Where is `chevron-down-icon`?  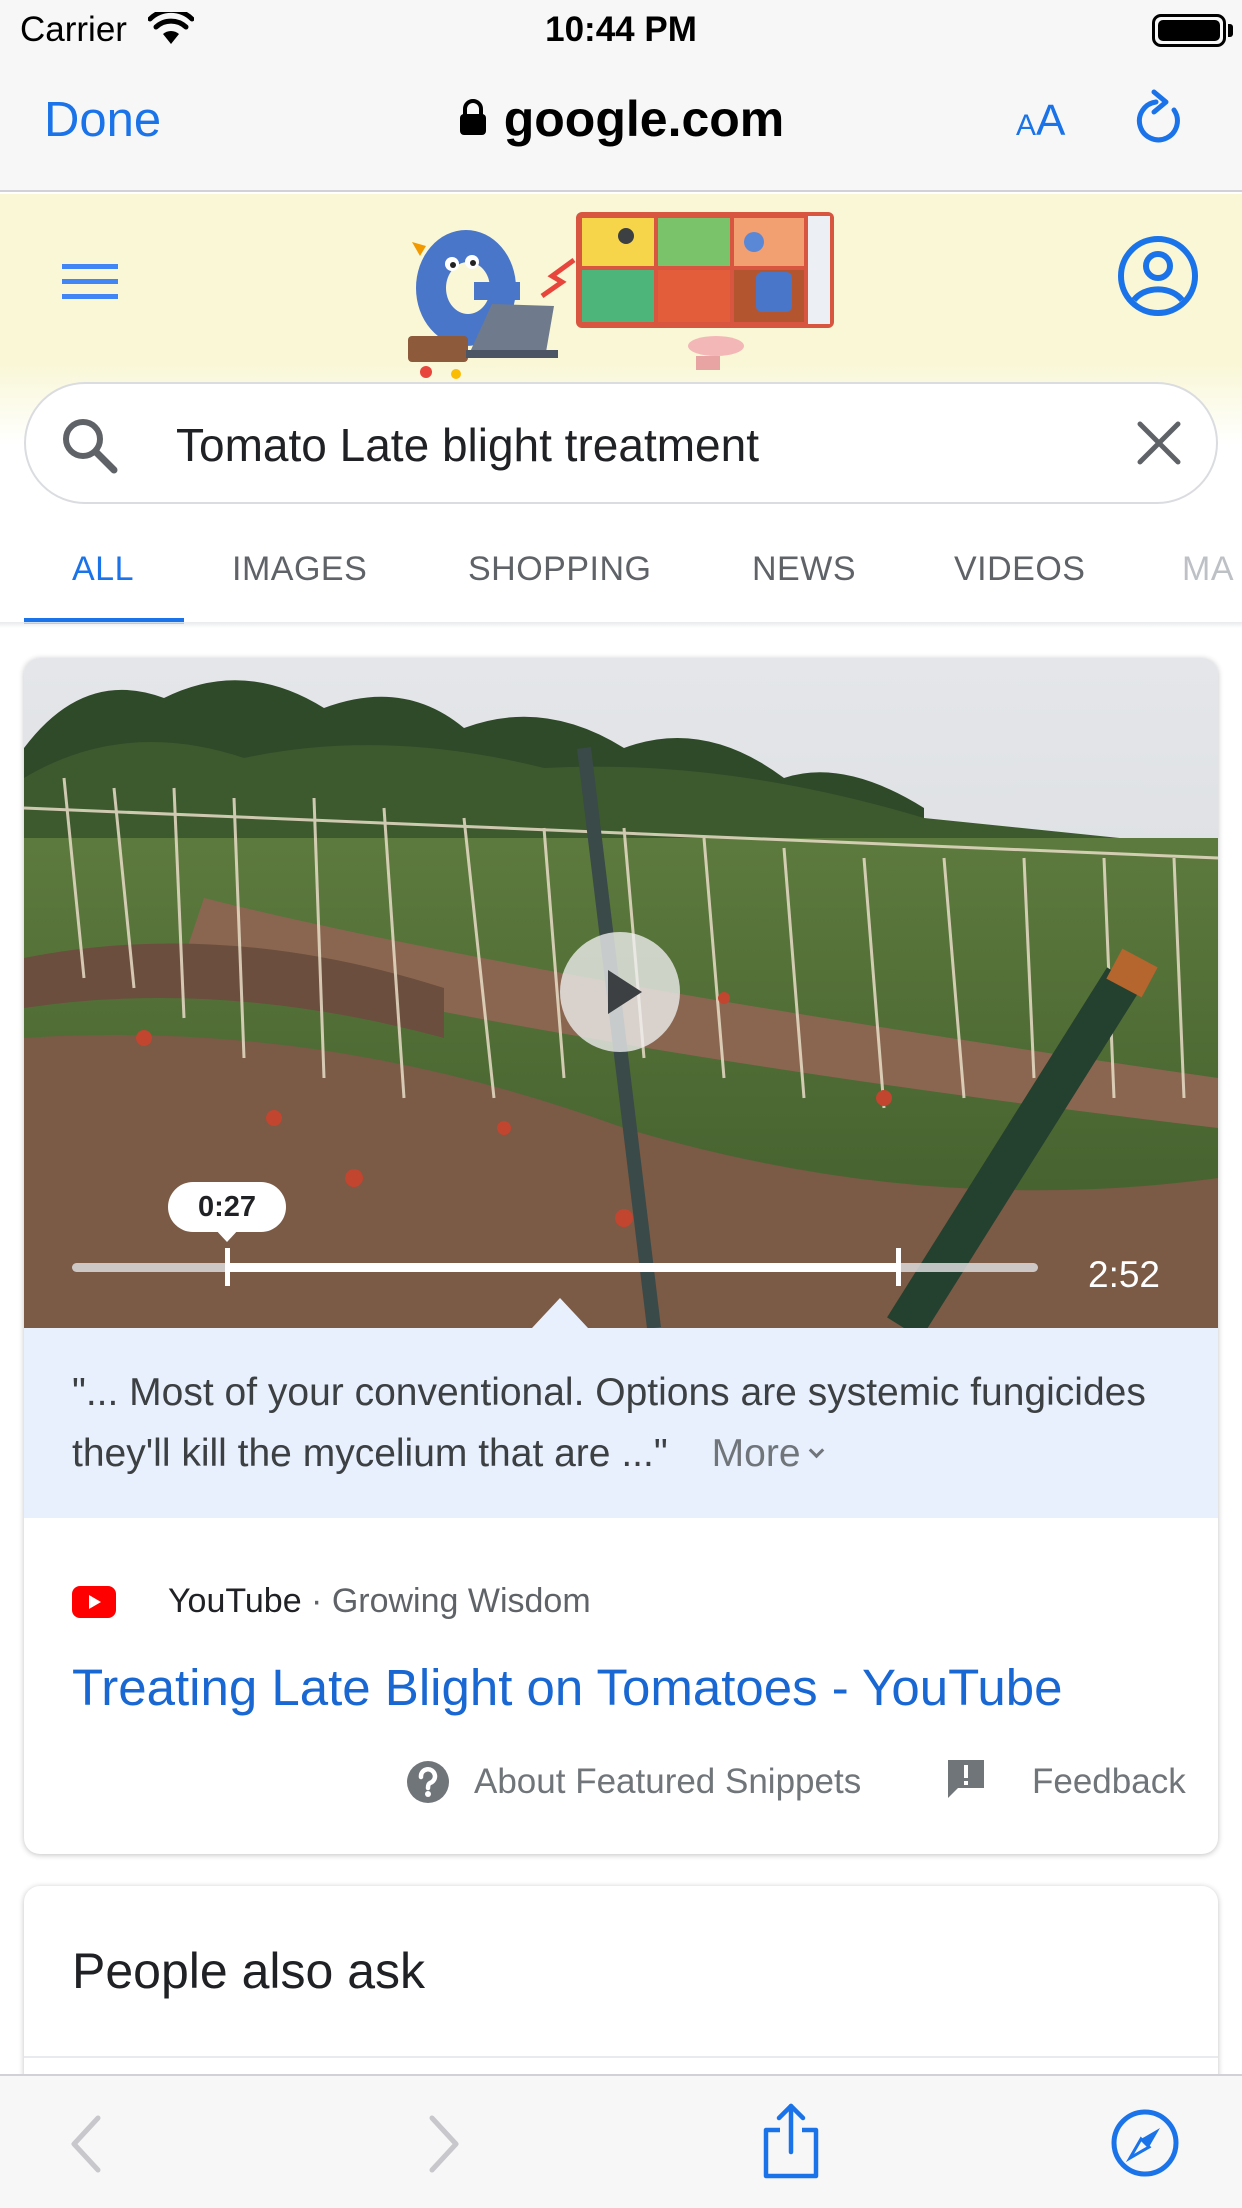
chevron-down-icon is located at coordinates (816, 1450).